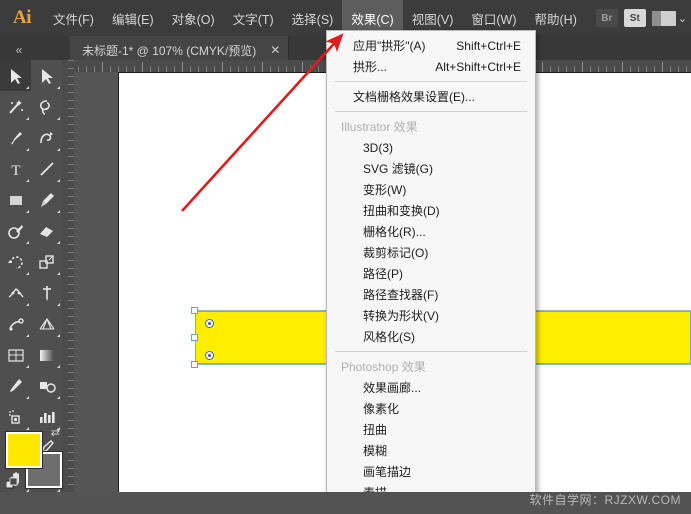  I want to click on menu-option-2-7: 路径查找器(F), so click(431, 294).